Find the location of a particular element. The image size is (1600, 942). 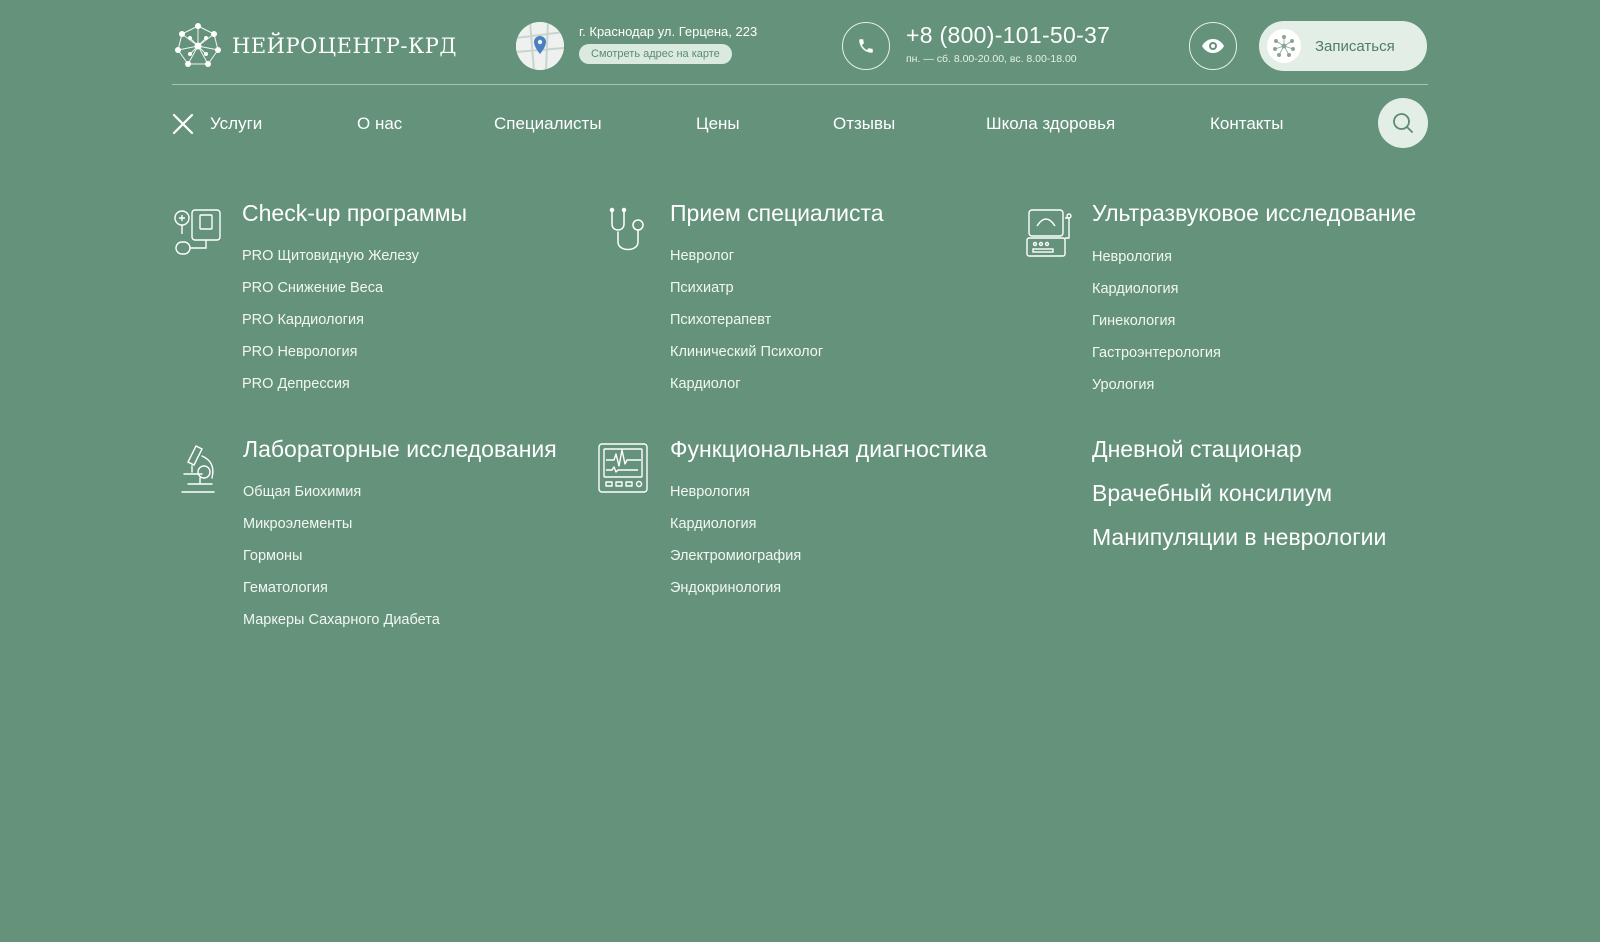

menu-link: Кардиолог is located at coordinates (746, 390).